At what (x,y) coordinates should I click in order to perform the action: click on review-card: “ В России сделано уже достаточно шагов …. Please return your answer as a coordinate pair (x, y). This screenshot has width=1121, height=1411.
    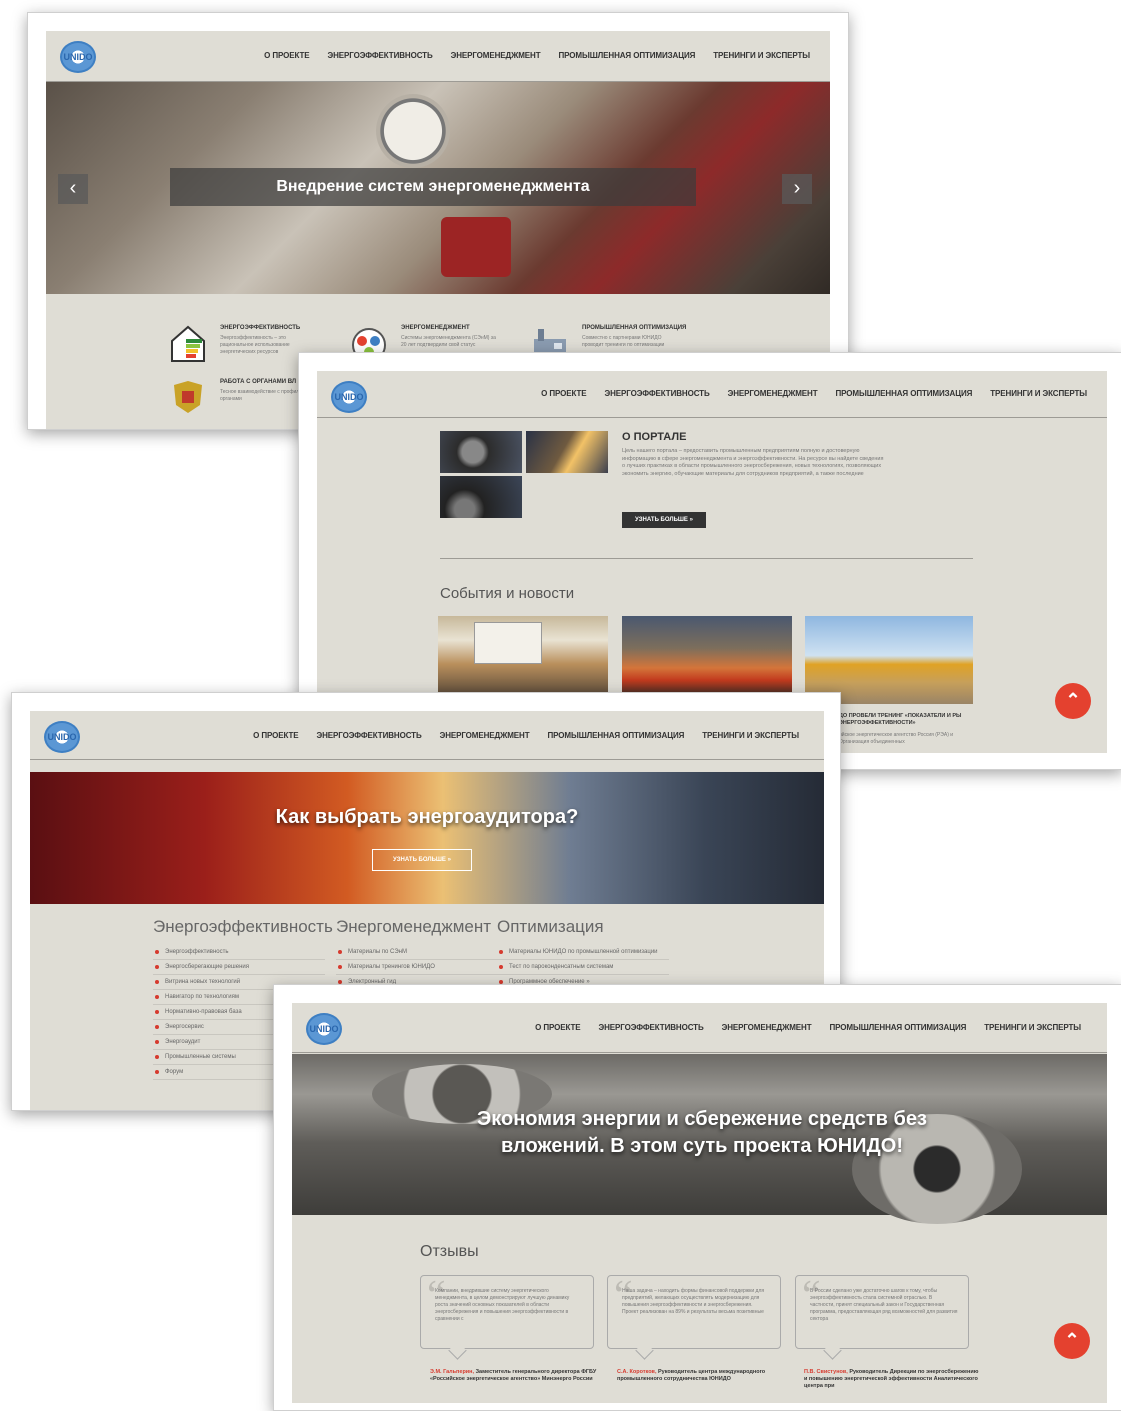
    Looking at the image, I should click on (882, 1311).